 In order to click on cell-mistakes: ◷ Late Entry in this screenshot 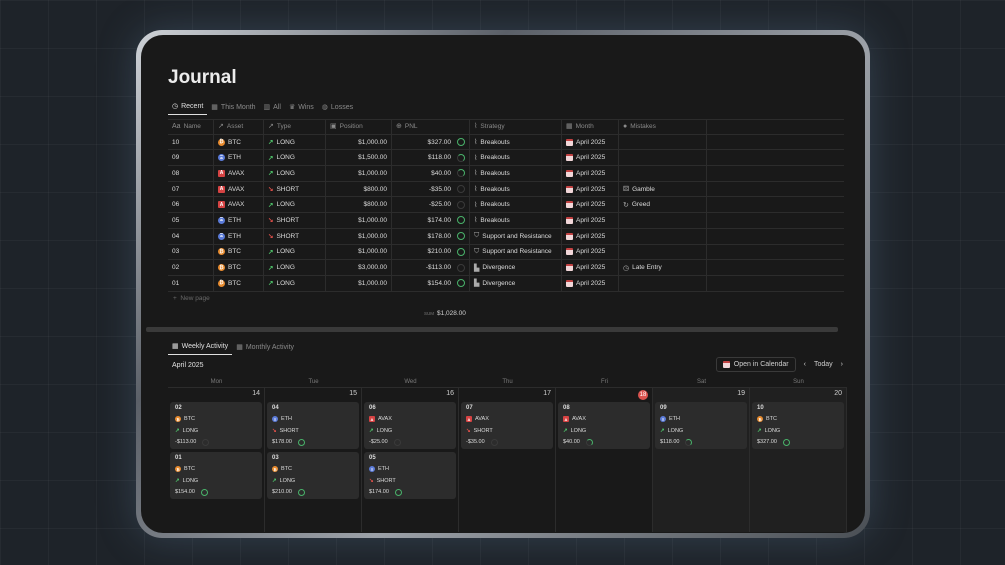, I will do `click(663, 267)`.